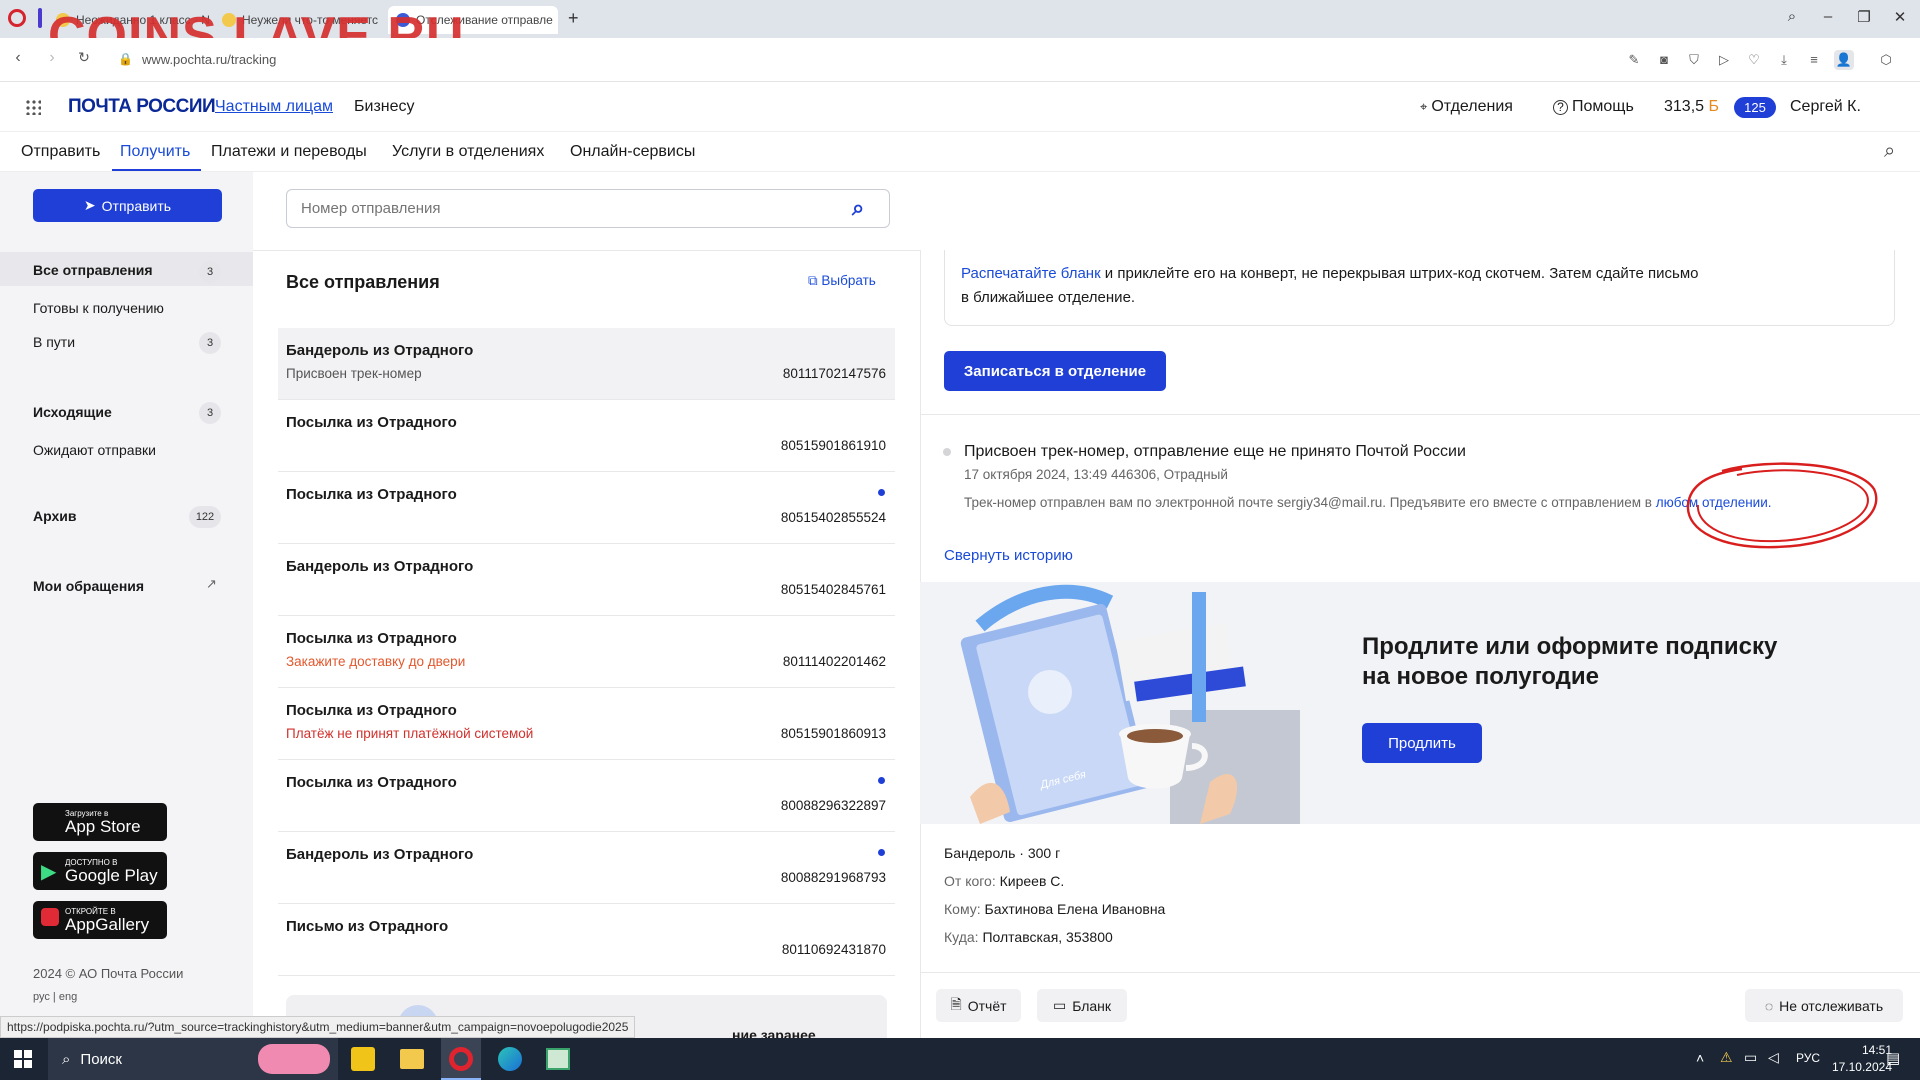 Image resolution: width=1920 pixels, height=1080 pixels. I want to click on sidebar-item-ready: Готовы к получению, so click(98, 308).